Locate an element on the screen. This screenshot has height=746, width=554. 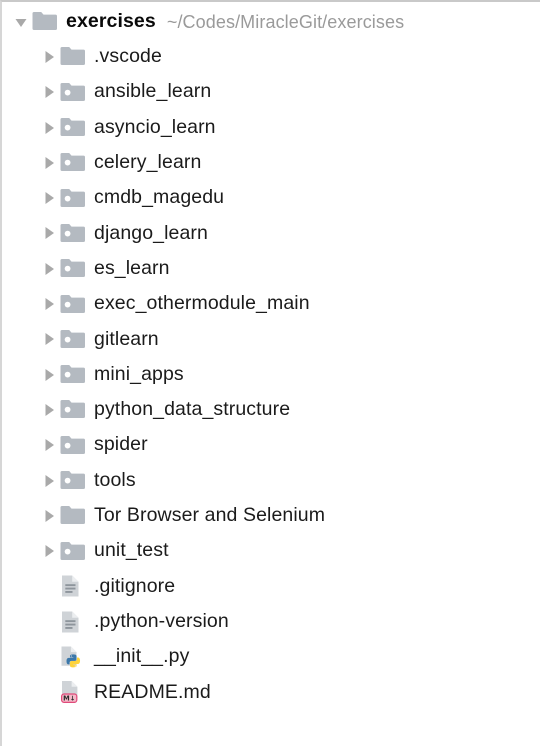
tree-row-readme-md: M↓ README.md is located at coordinates (271, 692).